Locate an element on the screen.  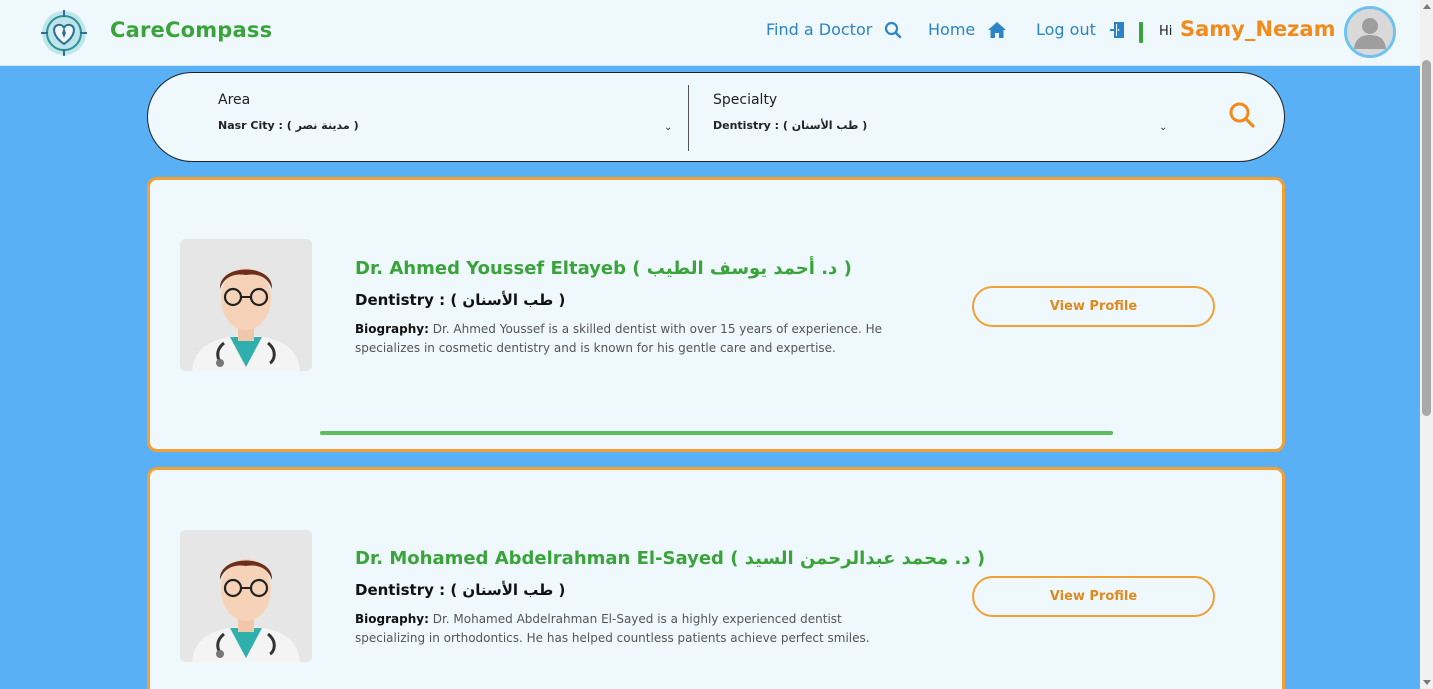
area-value: Nasr City : ( مدينة نصر ) is located at coordinates (288, 125).